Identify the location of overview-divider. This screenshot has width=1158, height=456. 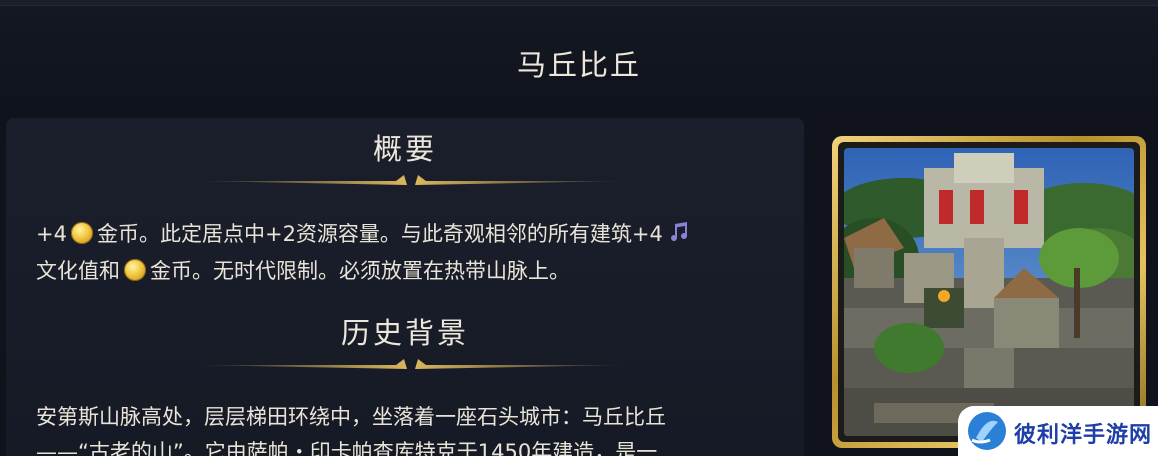
(411, 180).